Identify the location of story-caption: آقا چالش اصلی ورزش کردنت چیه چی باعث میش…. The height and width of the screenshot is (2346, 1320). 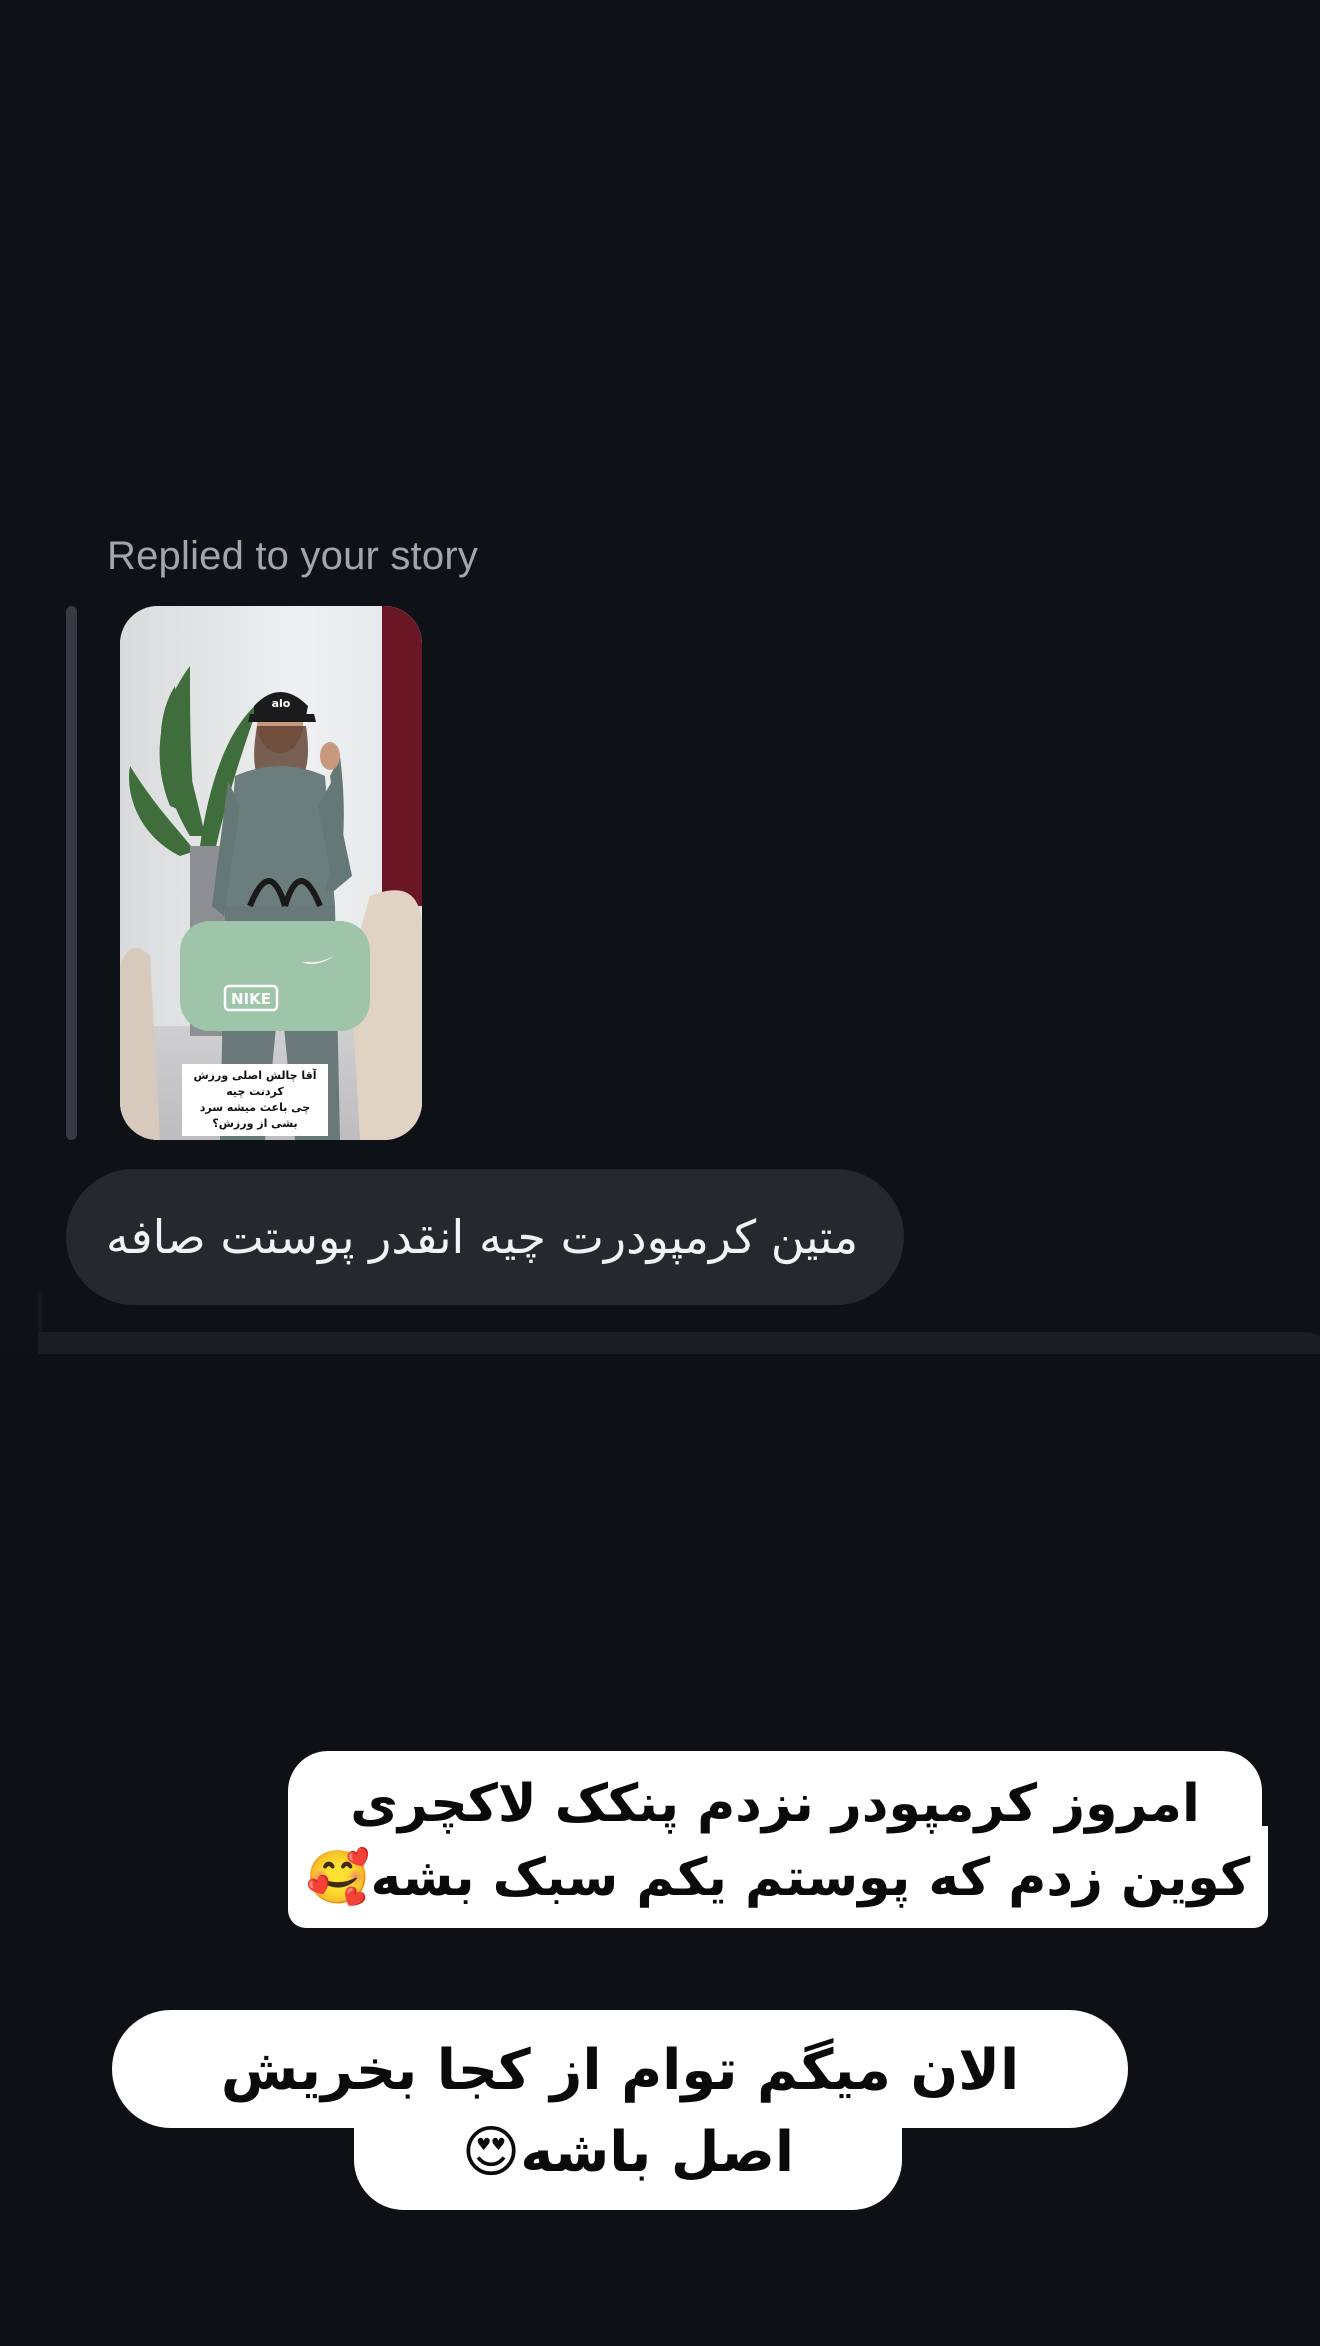
(255, 1100).